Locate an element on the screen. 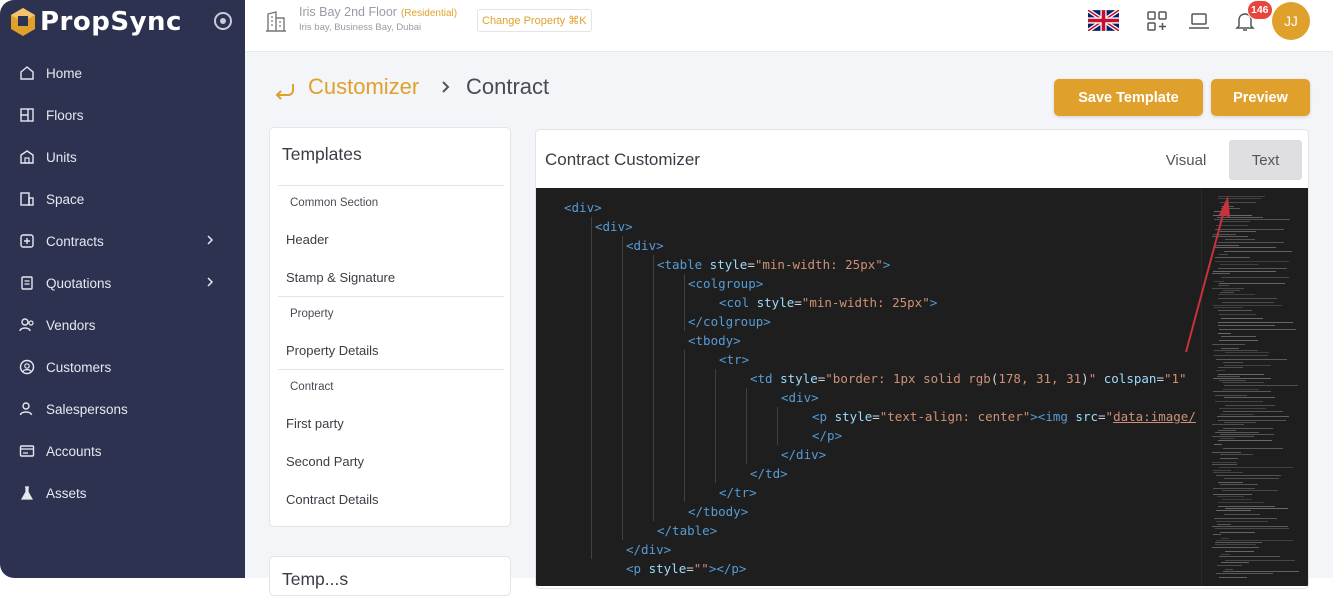 The height and width of the screenshot is (596, 1333). templates-title: Templates is located at coordinates (322, 154).